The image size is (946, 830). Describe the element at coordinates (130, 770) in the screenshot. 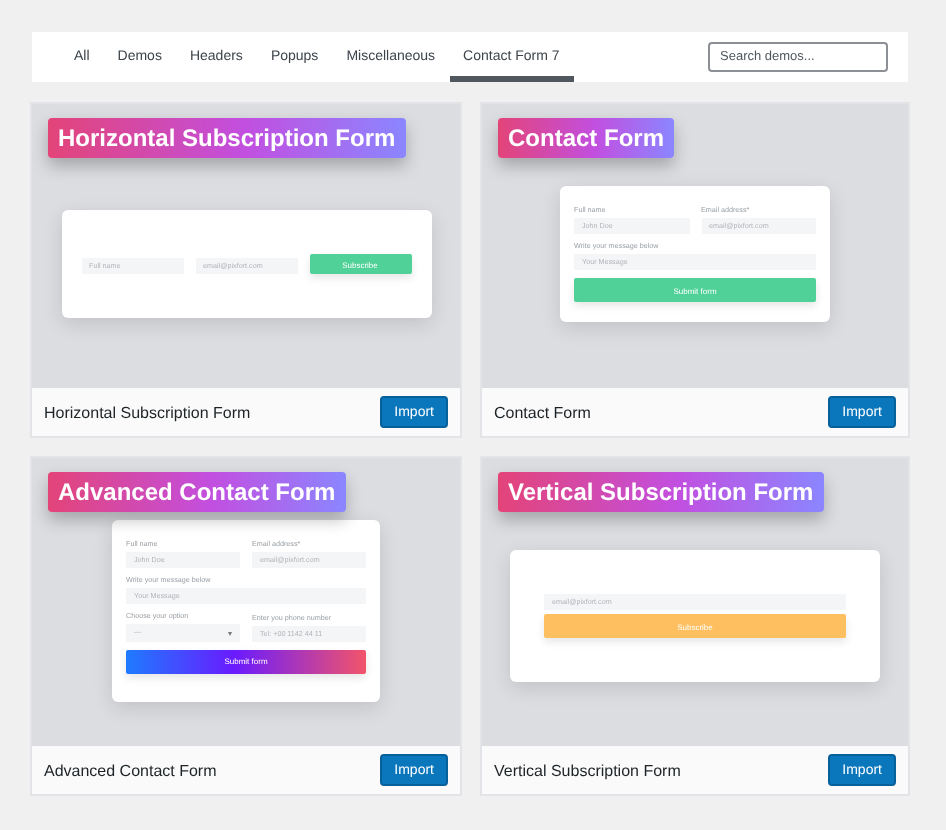

I see `card-title: Advanced Contact Form` at that location.